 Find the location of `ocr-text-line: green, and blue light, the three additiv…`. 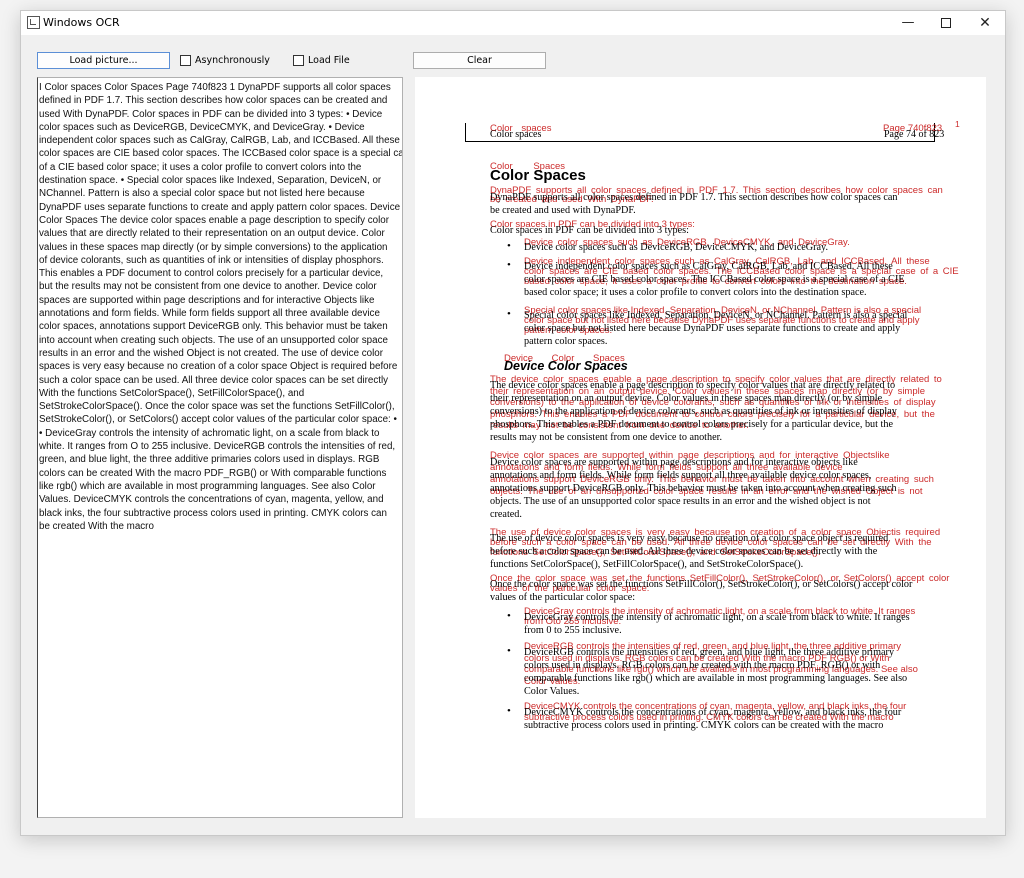

ocr-text-line: green, and blue light, the three additiv… is located at coordinates (209, 460).